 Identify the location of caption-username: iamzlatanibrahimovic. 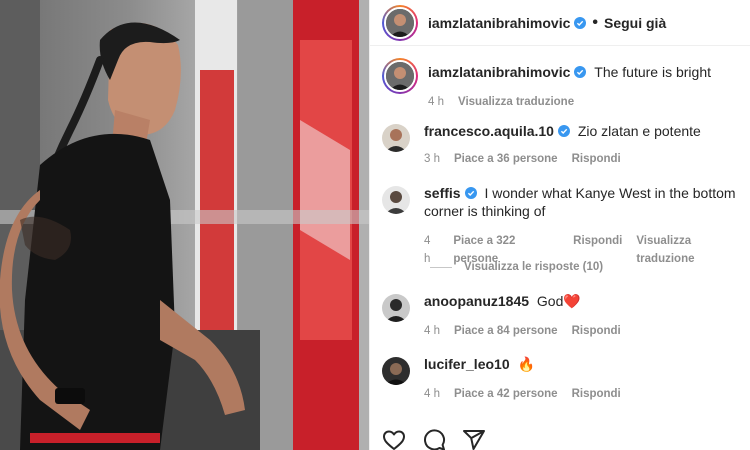
(499, 72).